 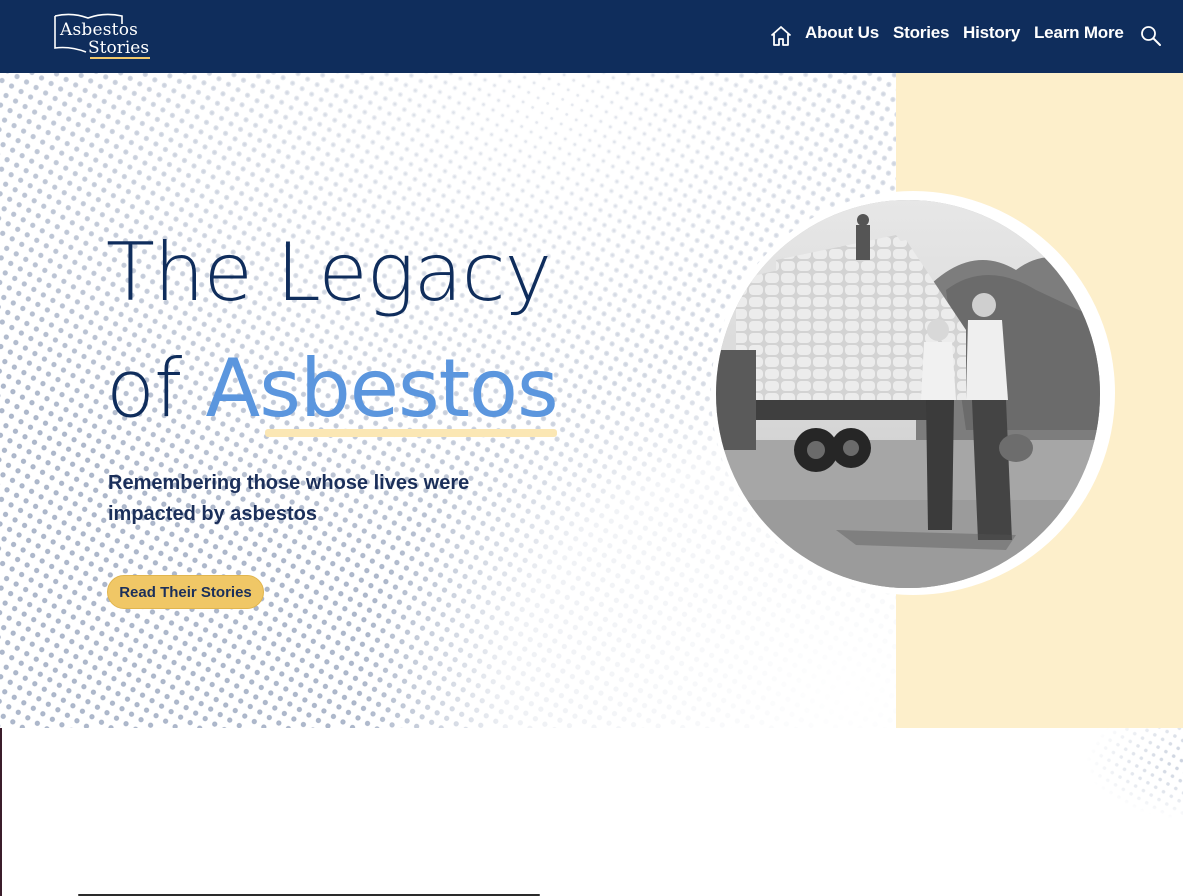 I want to click on logo-underline, so click(x=120, y=58).